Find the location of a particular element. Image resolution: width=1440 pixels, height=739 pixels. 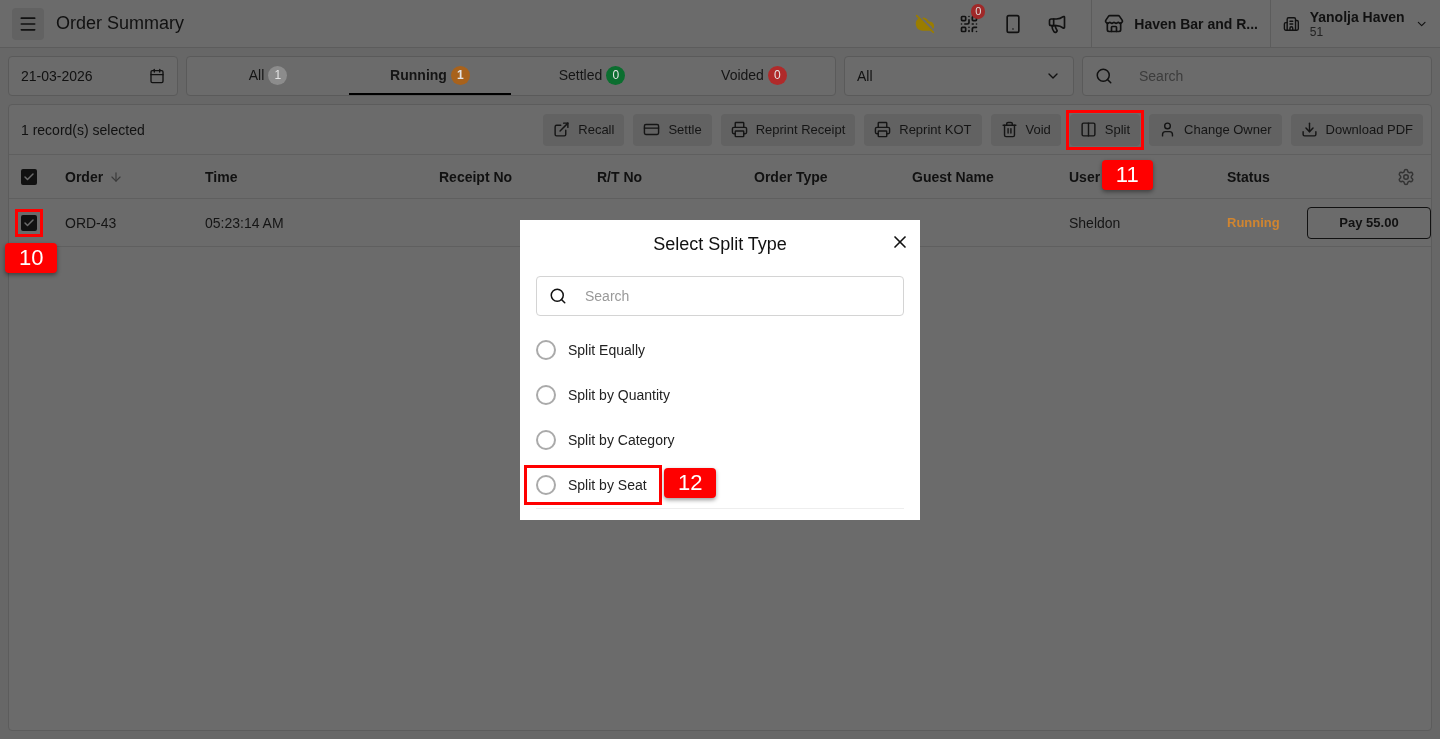

action-button: Reprint Receipt is located at coordinates (788, 129).